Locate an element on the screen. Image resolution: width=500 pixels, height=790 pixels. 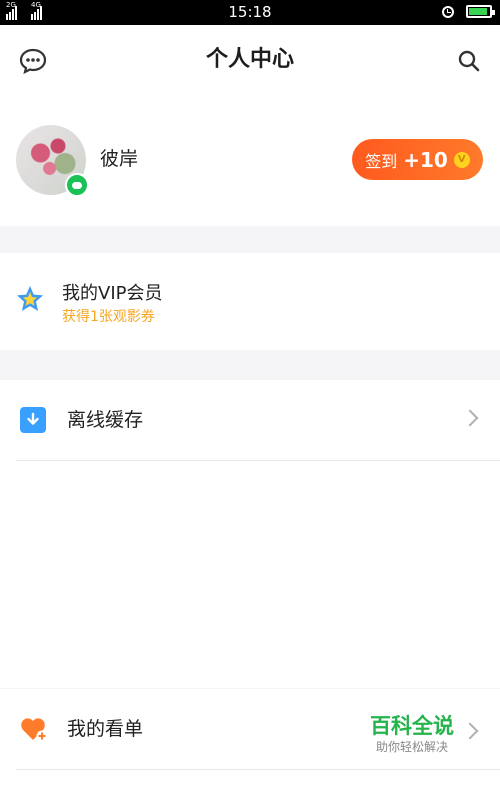
status-bar: 2G 4G 15:18 is located at coordinates (250, 12).